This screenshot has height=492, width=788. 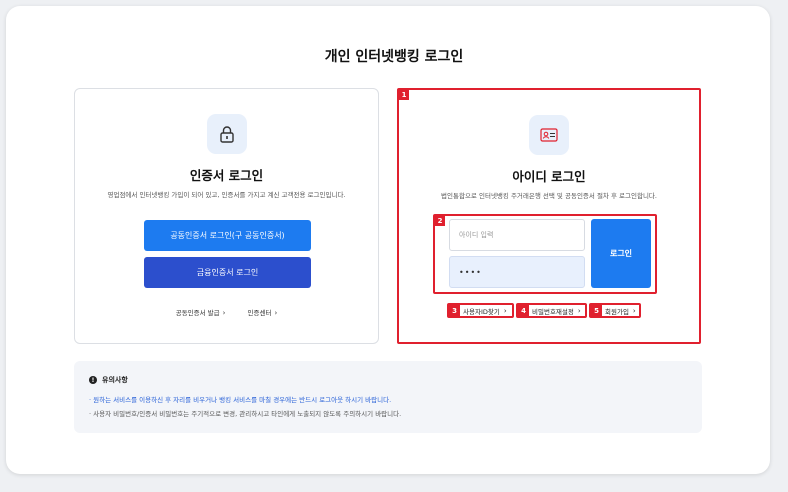 I want to click on cert-links: 공동인증서 발급 › 인증센터 ›, so click(x=226, y=312).